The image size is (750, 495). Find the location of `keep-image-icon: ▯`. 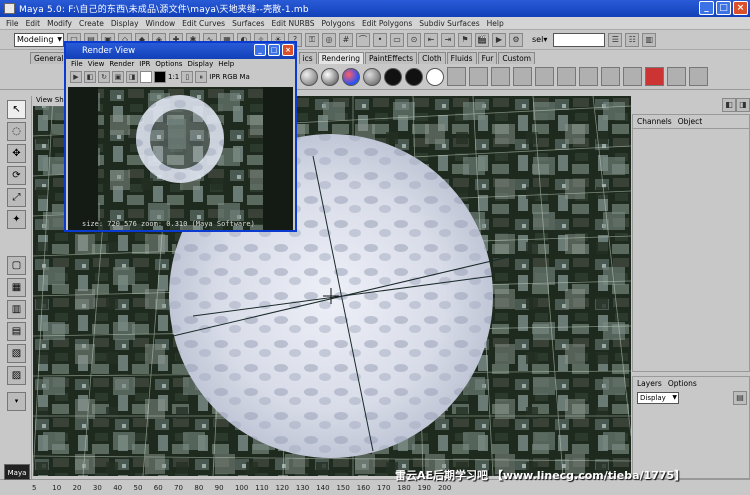

keep-image-icon: ▯ is located at coordinates (187, 77).